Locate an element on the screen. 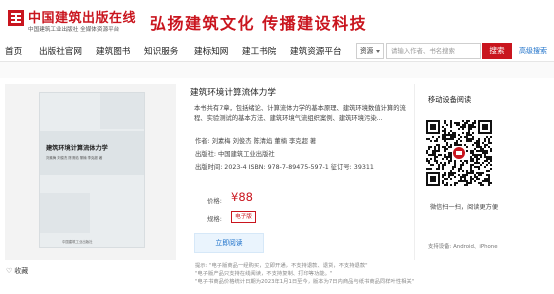 This screenshot has width=554, height=294. nav-item-home: 首页 is located at coordinates (13, 51).